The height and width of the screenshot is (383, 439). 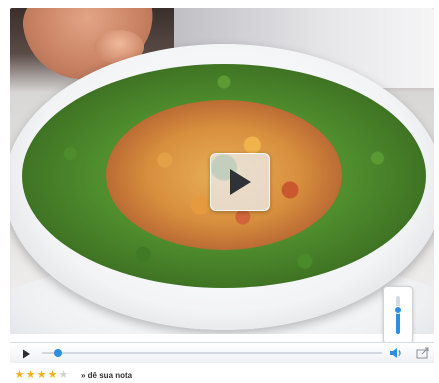 What do you see at coordinates (398, 310) in the screenshot?
I see `volume-knob` at bounding box center [398, 310].